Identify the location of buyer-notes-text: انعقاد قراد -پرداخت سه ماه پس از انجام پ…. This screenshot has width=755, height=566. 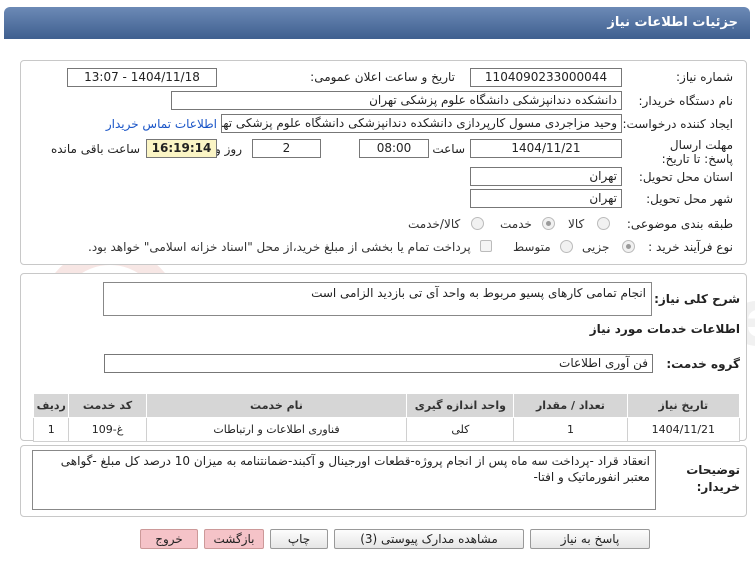
(344, 480).